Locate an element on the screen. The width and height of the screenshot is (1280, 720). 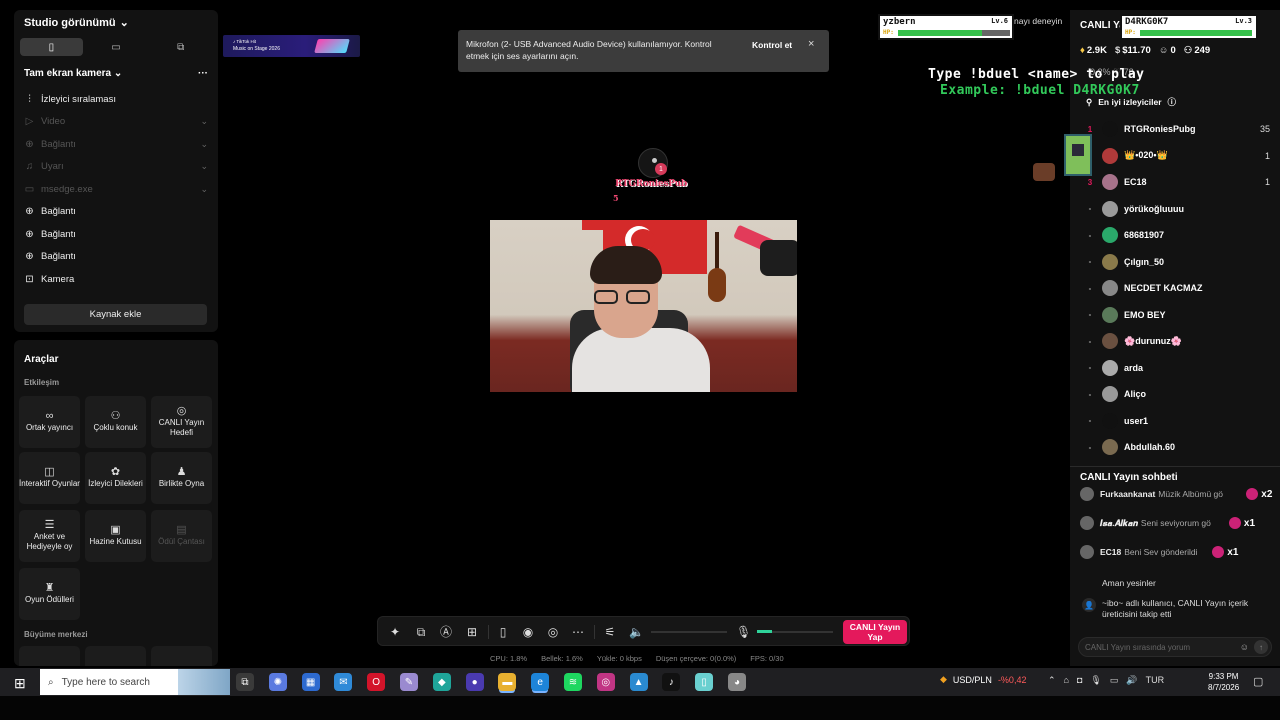
photos-icon: ▲ is located at coordinates (638, 682).